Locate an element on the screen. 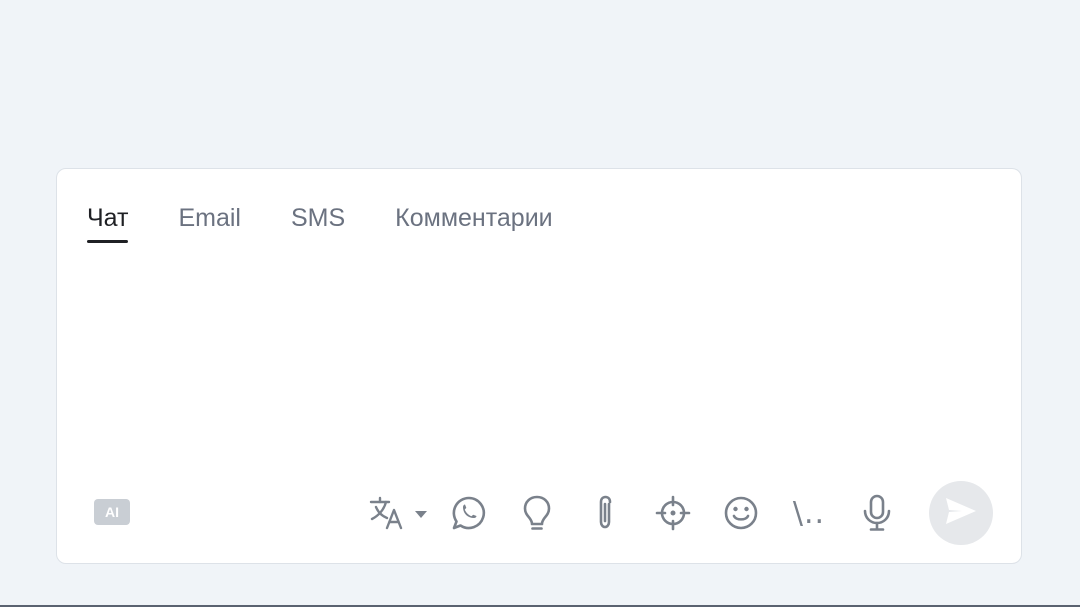 The image size is (1080, 607). whatsapp-icon is located at coordinates (469, 513).